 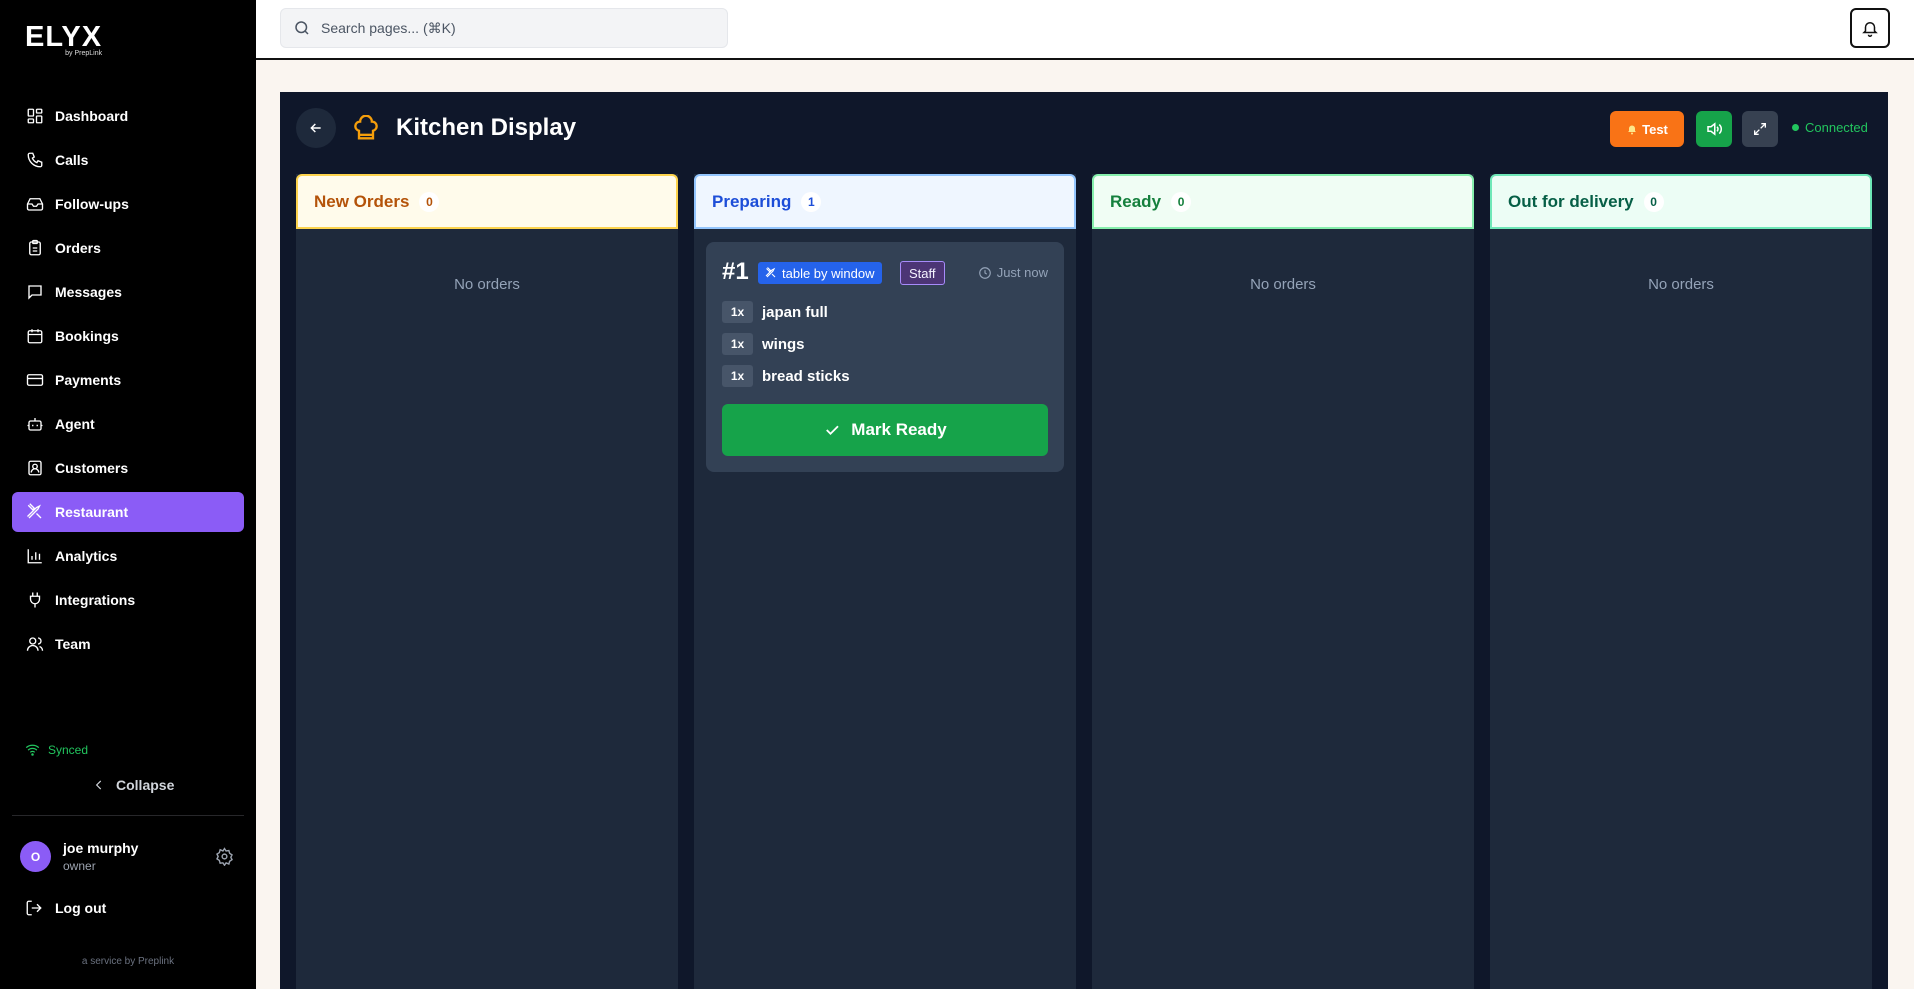 I want to click on clock-icon, so click(x=985, y=273).